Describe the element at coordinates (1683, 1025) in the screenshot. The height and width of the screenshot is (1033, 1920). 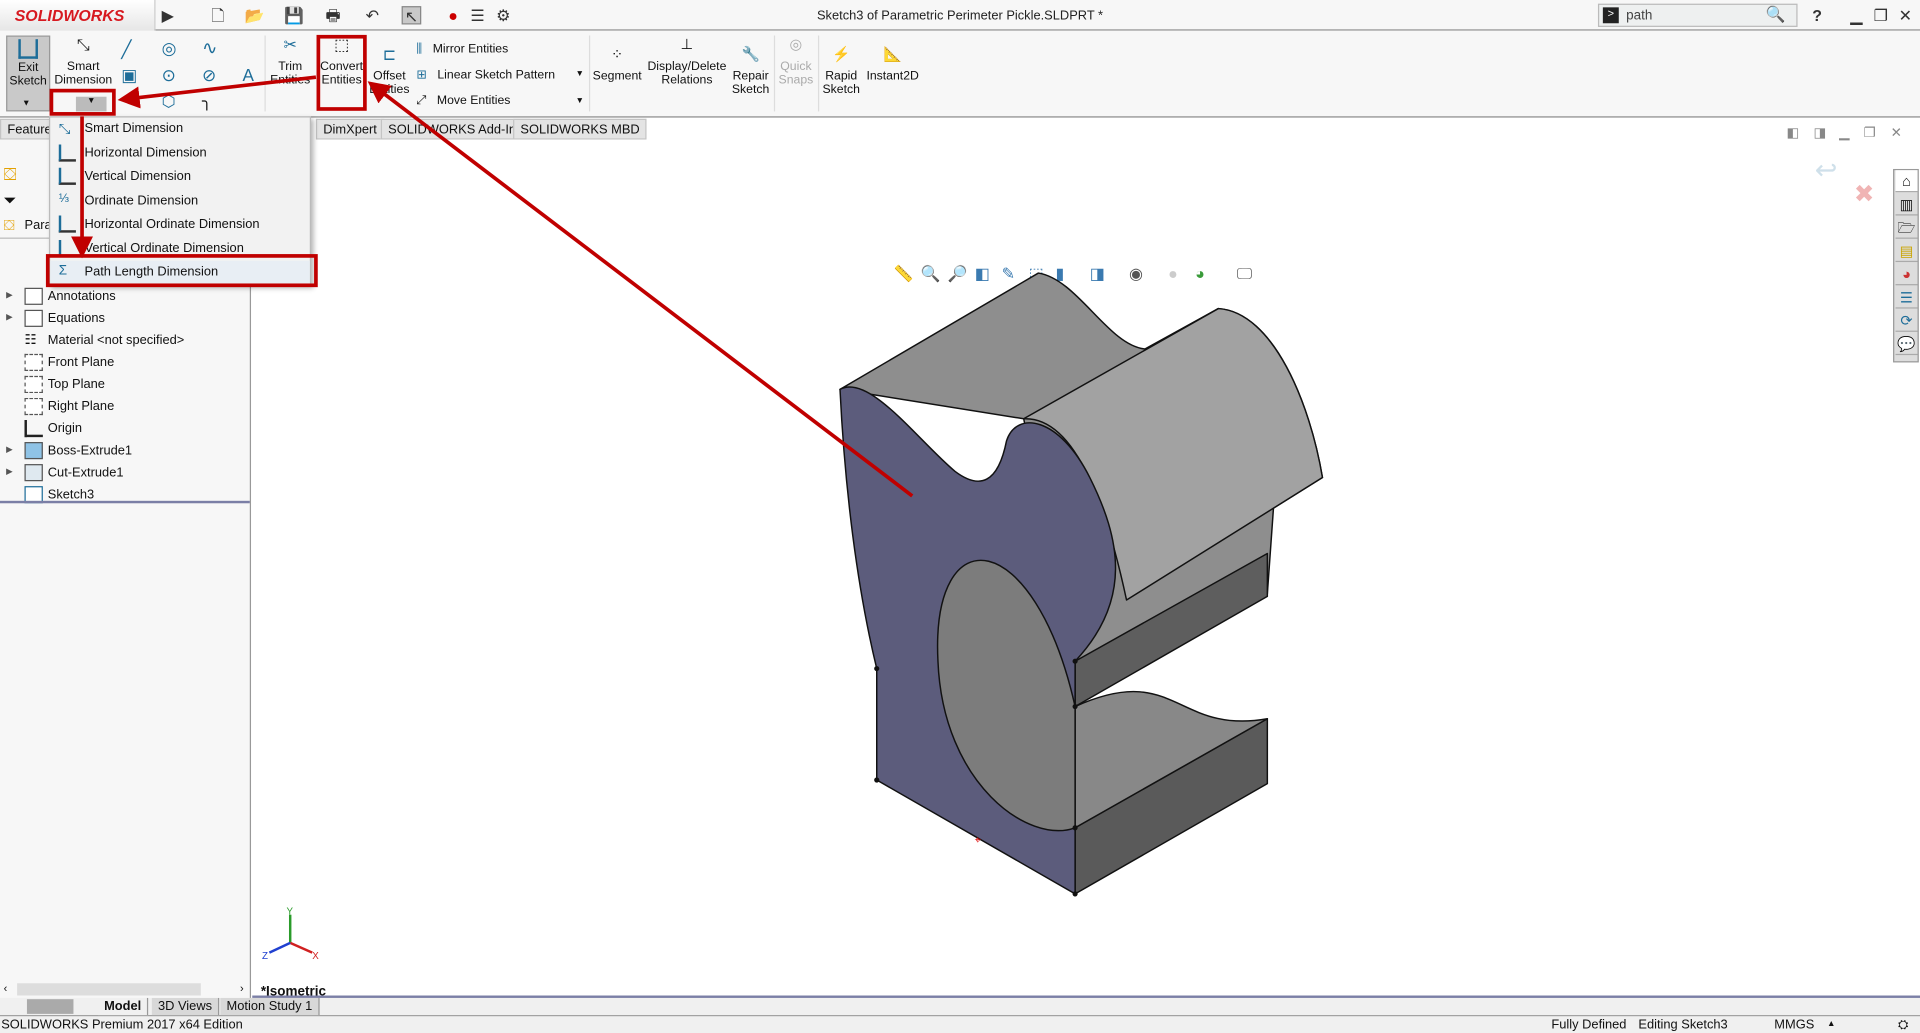
I see `editing-status: Editing Sketch3` at that location.